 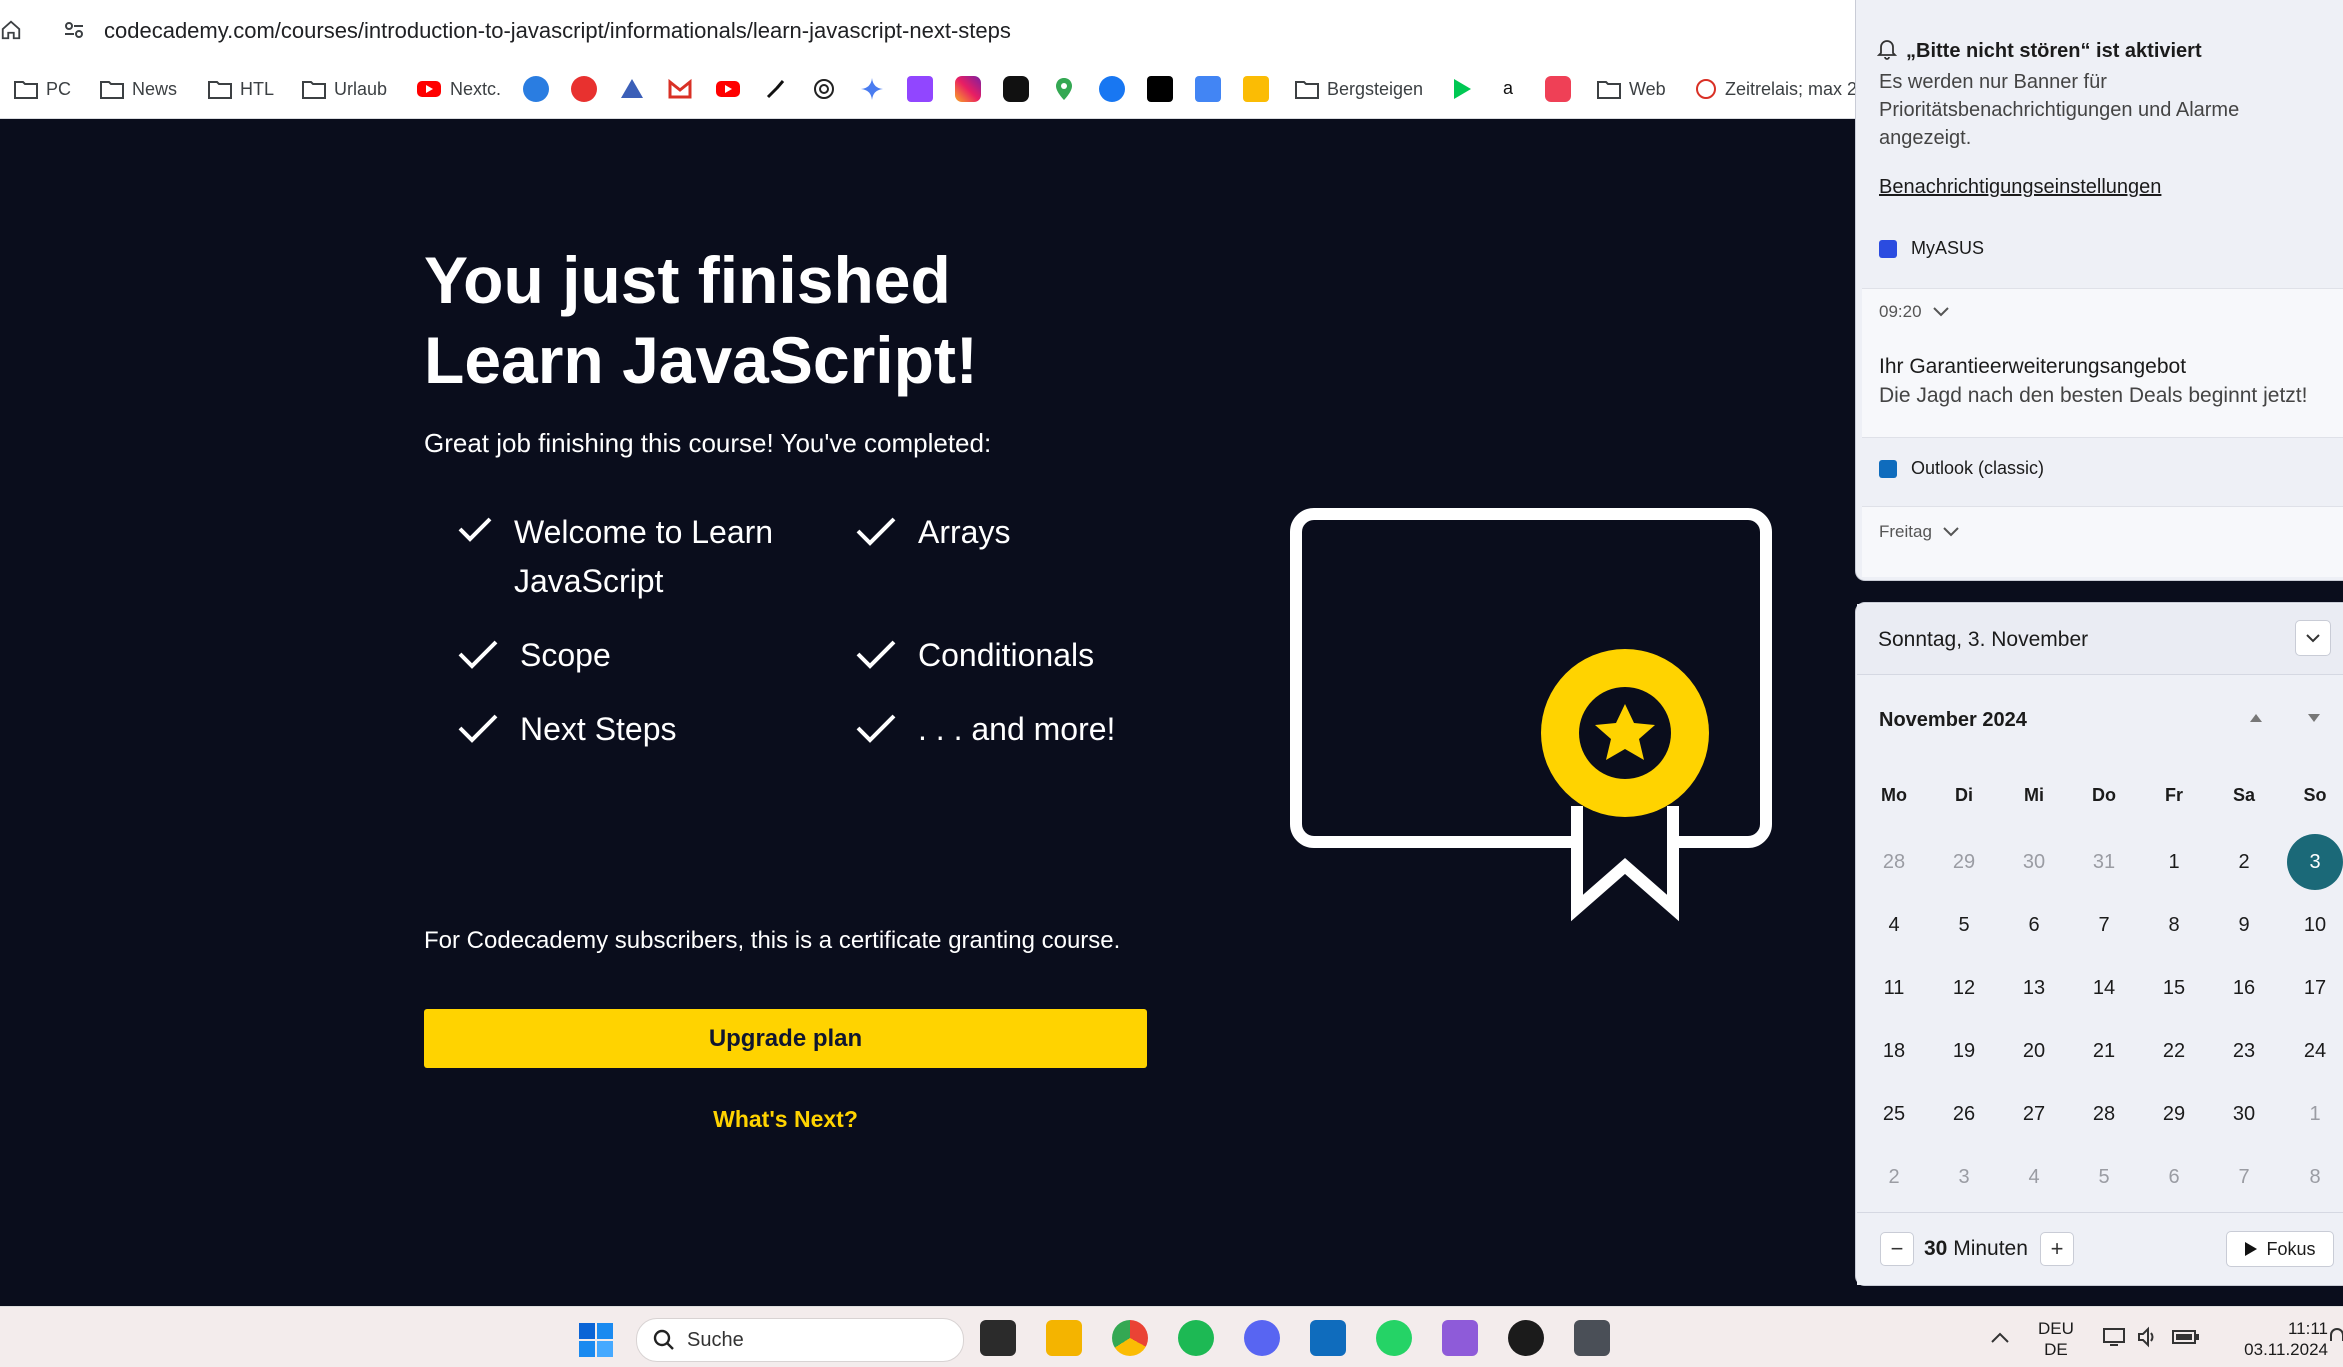 What do you see at coordinates (138, 89) in the screenshot?
I see `bookmark-news: News` at bounding box center [138, 89].